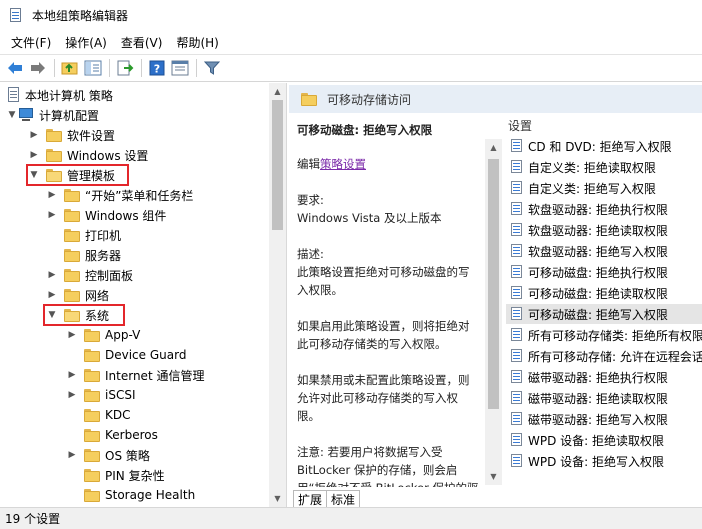 The height and width of the screenshot is (529, 702). I want to click on settings-column-header: 设置, so click(520, 125).